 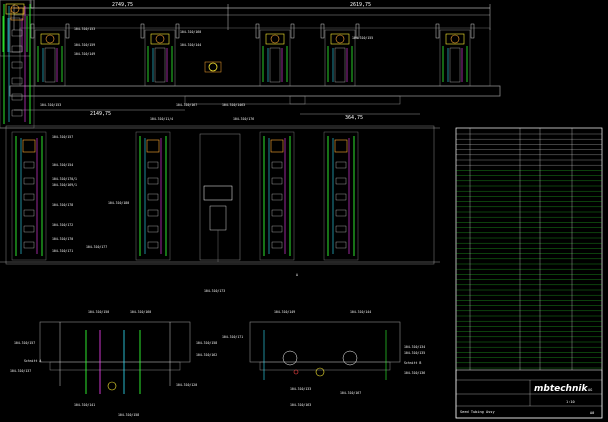 I want to click on overall-dim-right: 2619,75, so click(x=360, y=5).